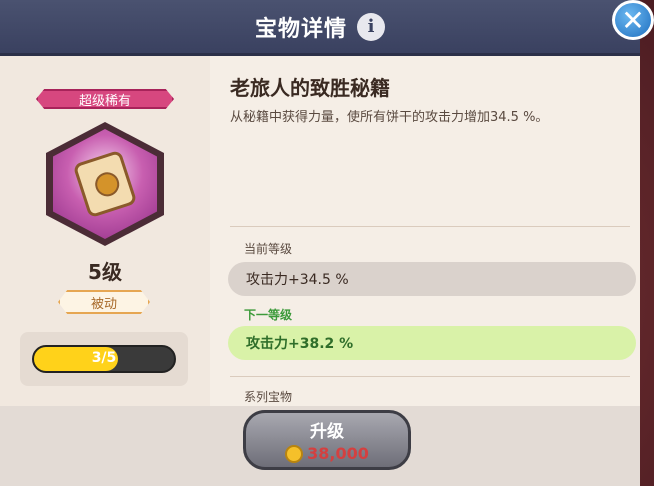 Image resolution: width=654 pixels, height=486 pixels. Describe the element at coordinates (432, 279) in the screenshot. I see `current-stat-row: 攻击力+34.5 %` at that location.